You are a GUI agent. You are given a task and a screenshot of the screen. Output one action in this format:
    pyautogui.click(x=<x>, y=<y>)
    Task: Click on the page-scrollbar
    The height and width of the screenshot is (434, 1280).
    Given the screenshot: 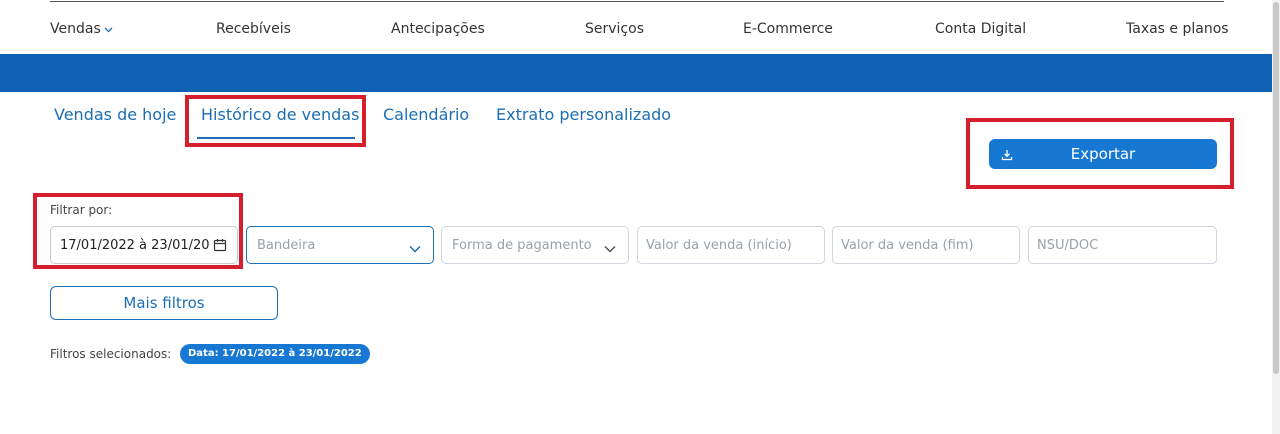 What is the action you would take?
    pyautogui.click(x=1276, y=217)
    